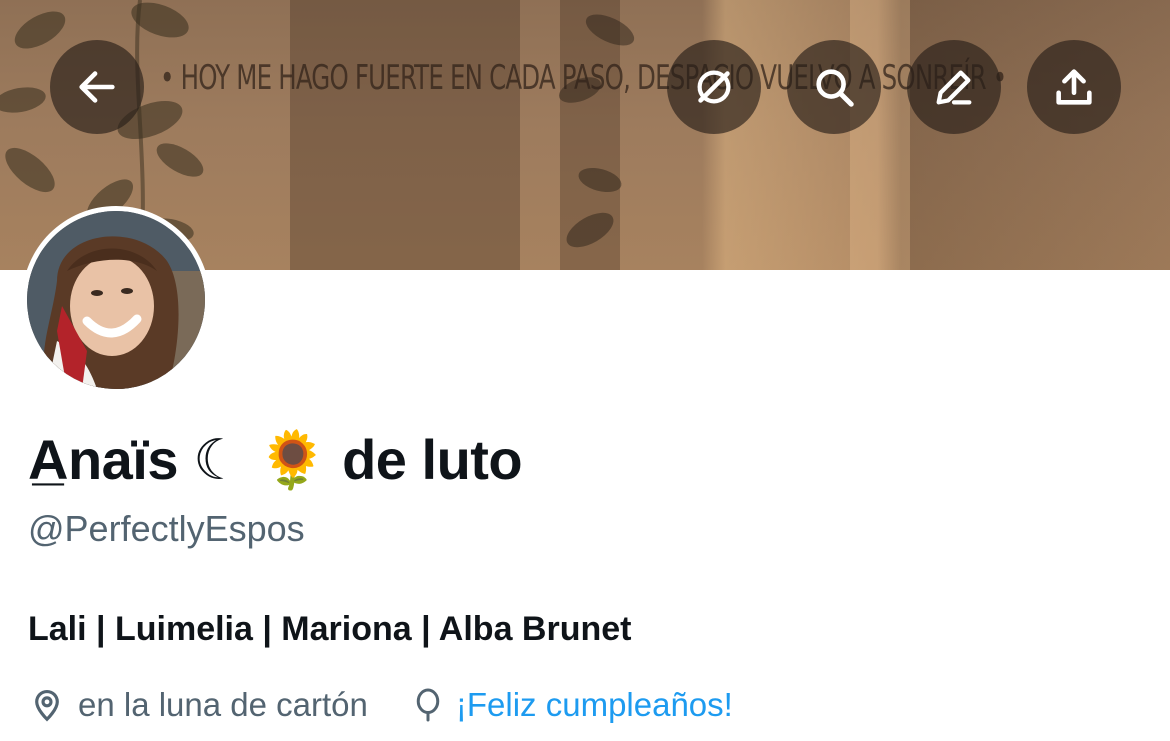 The height and width of the screenshot is (741, 1170). I want to click on banner-light, so click(880, 135).